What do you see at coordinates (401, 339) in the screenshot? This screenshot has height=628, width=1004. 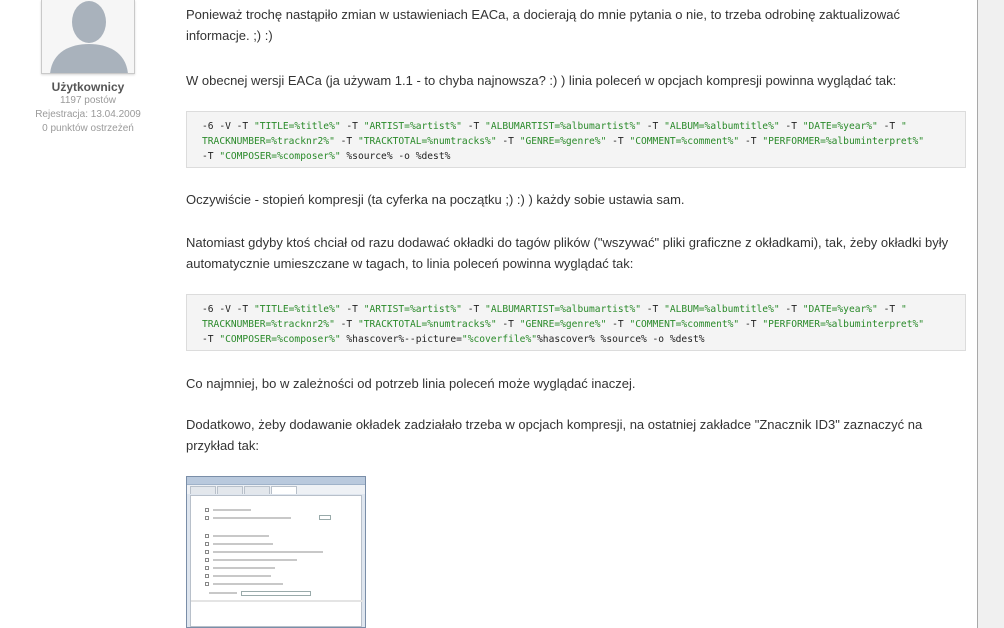 I see `code-token: %hascover%--picture=` at bounding box center [401, 339].